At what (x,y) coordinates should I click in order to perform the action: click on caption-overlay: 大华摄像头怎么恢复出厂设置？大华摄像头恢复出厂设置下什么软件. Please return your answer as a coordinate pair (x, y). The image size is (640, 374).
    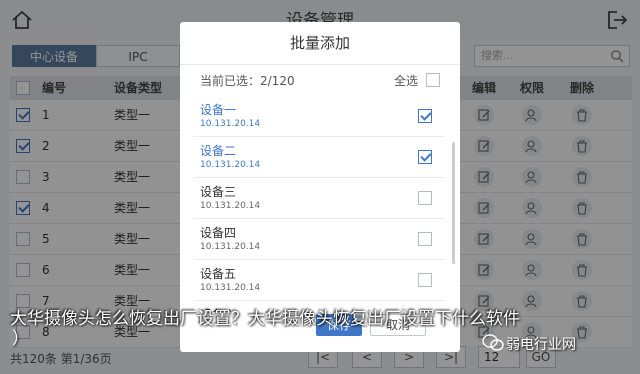
    Looking at the image, I should click on (265, 319).